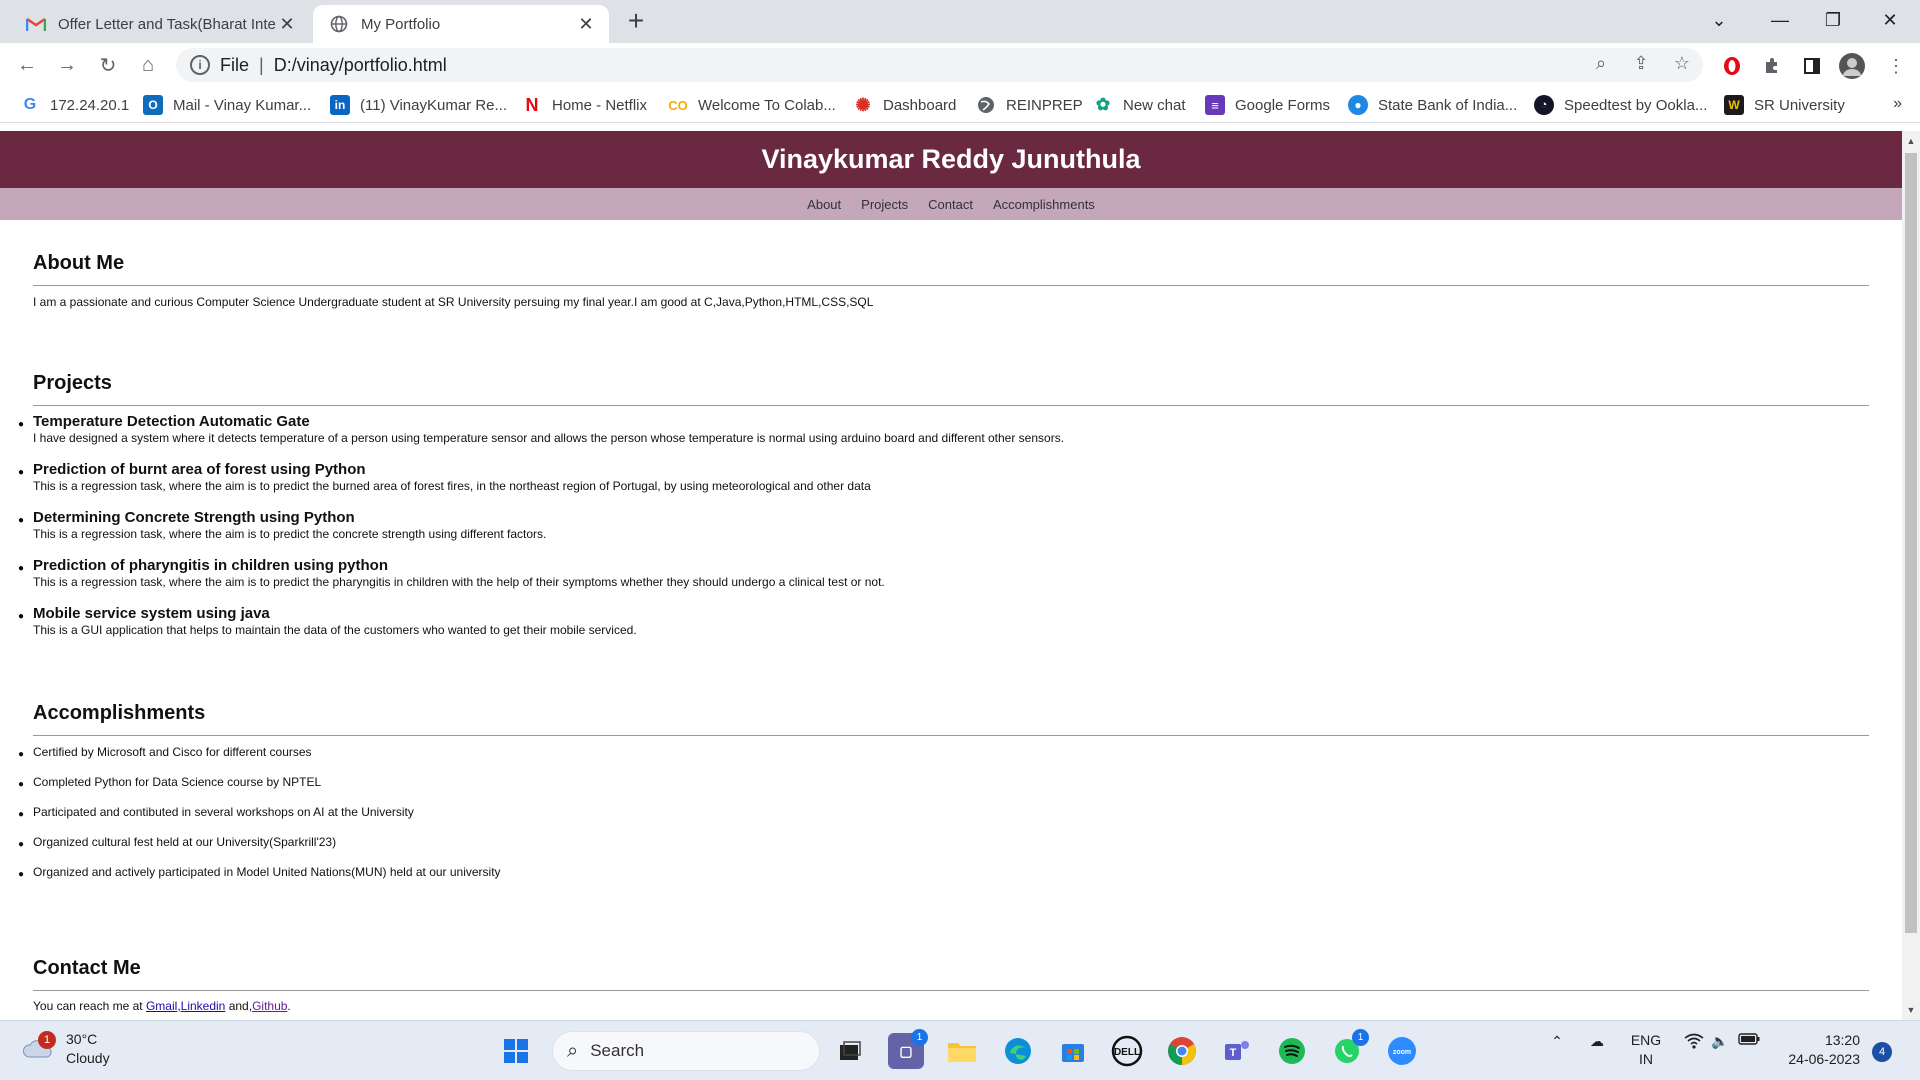 The image size is (1920, 1080). Describe the element at coordinates (401, 24) in the screenshot. I see `tab-title: My Portfolio` at that location.